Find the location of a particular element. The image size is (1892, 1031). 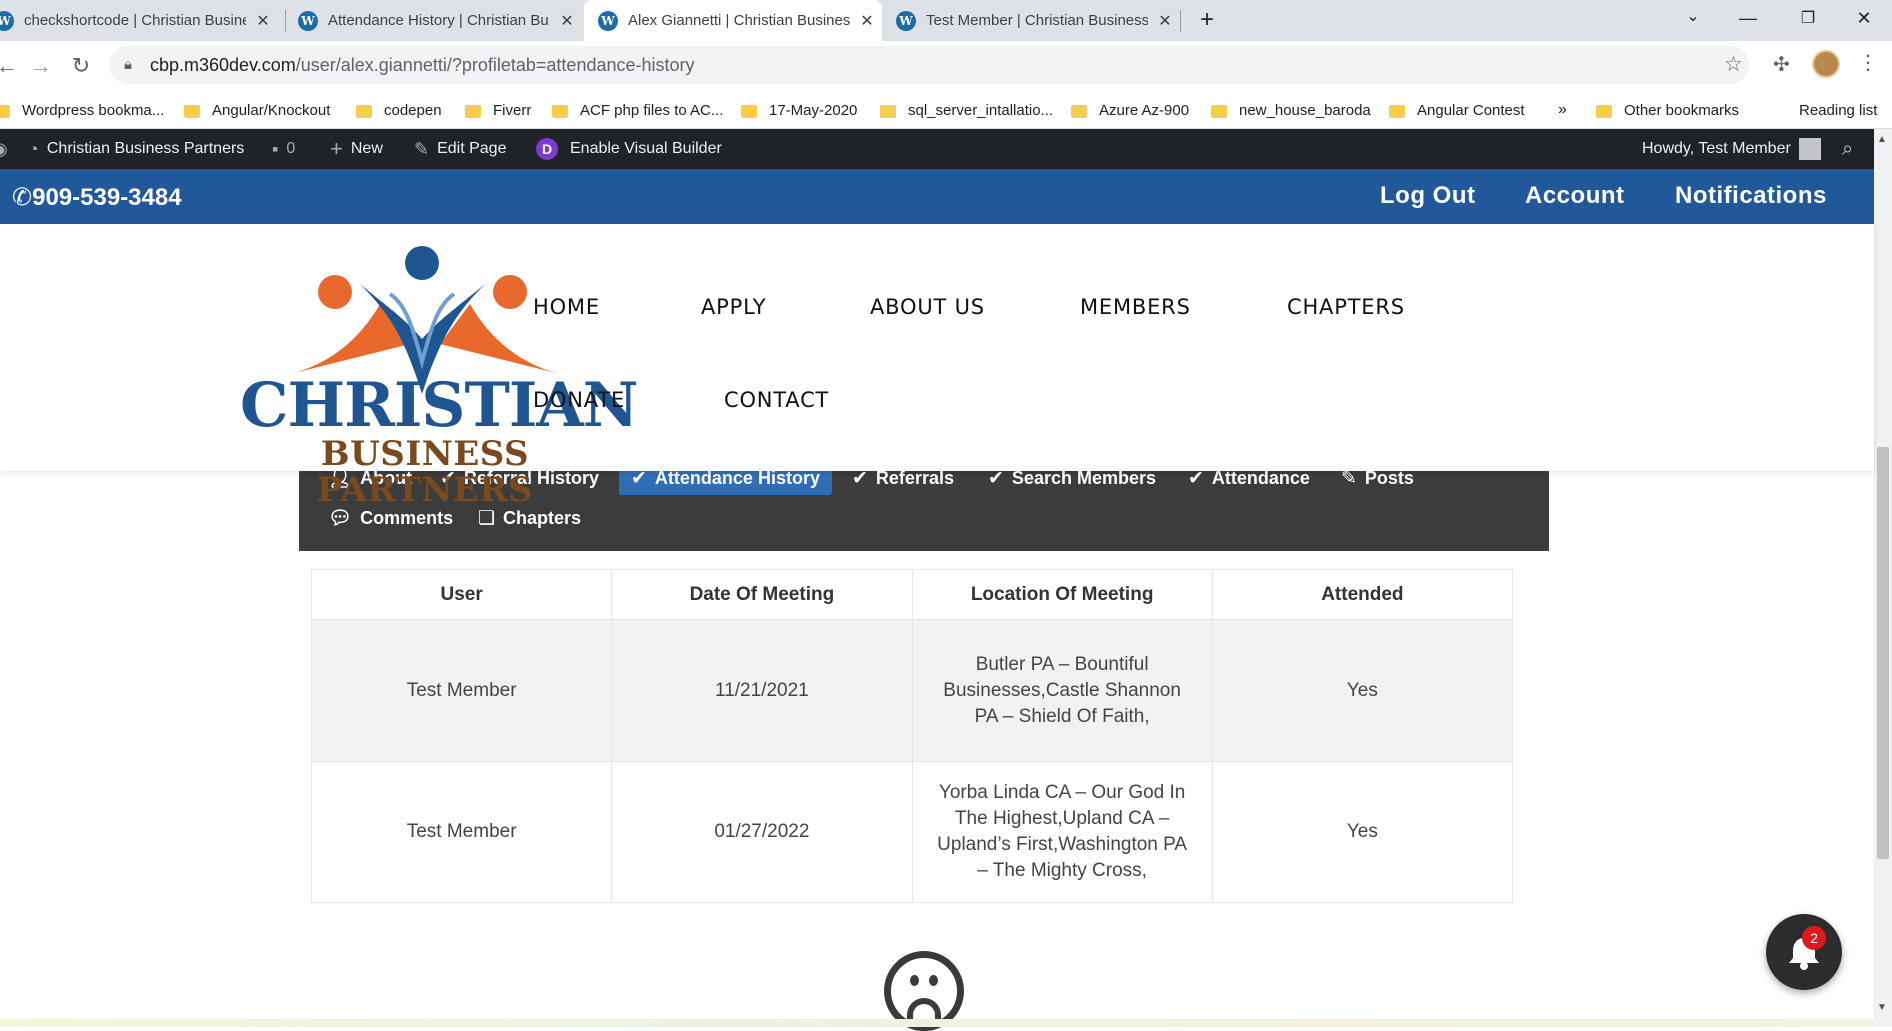

bookmark-label: Azure Az-900 is located at coordinates (1144, 110).